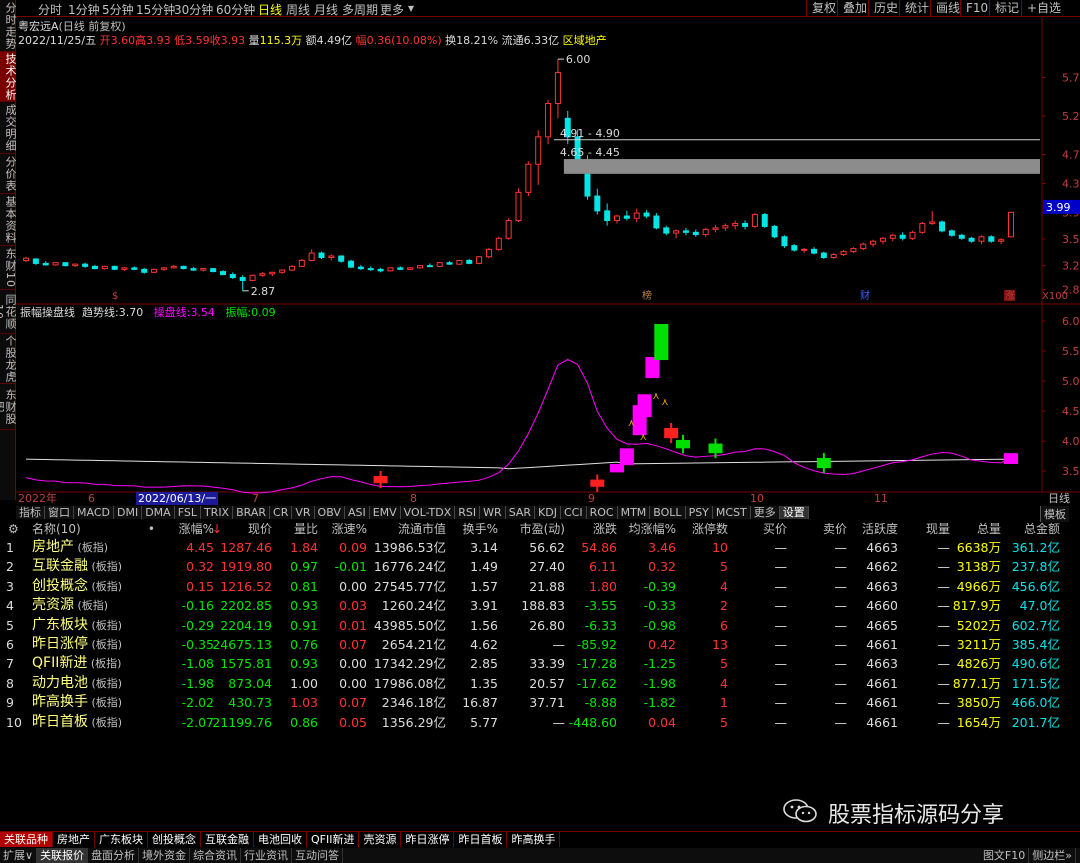 The height and width of the screenshot is (863, 1080). What do you see at coordinates (333, 839) in the screenshot?
I see `related-tab-6: QFII新进` at bounding box center [333, 839].